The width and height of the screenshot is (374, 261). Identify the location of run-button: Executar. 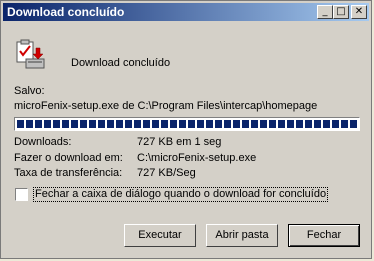
(160, 235).